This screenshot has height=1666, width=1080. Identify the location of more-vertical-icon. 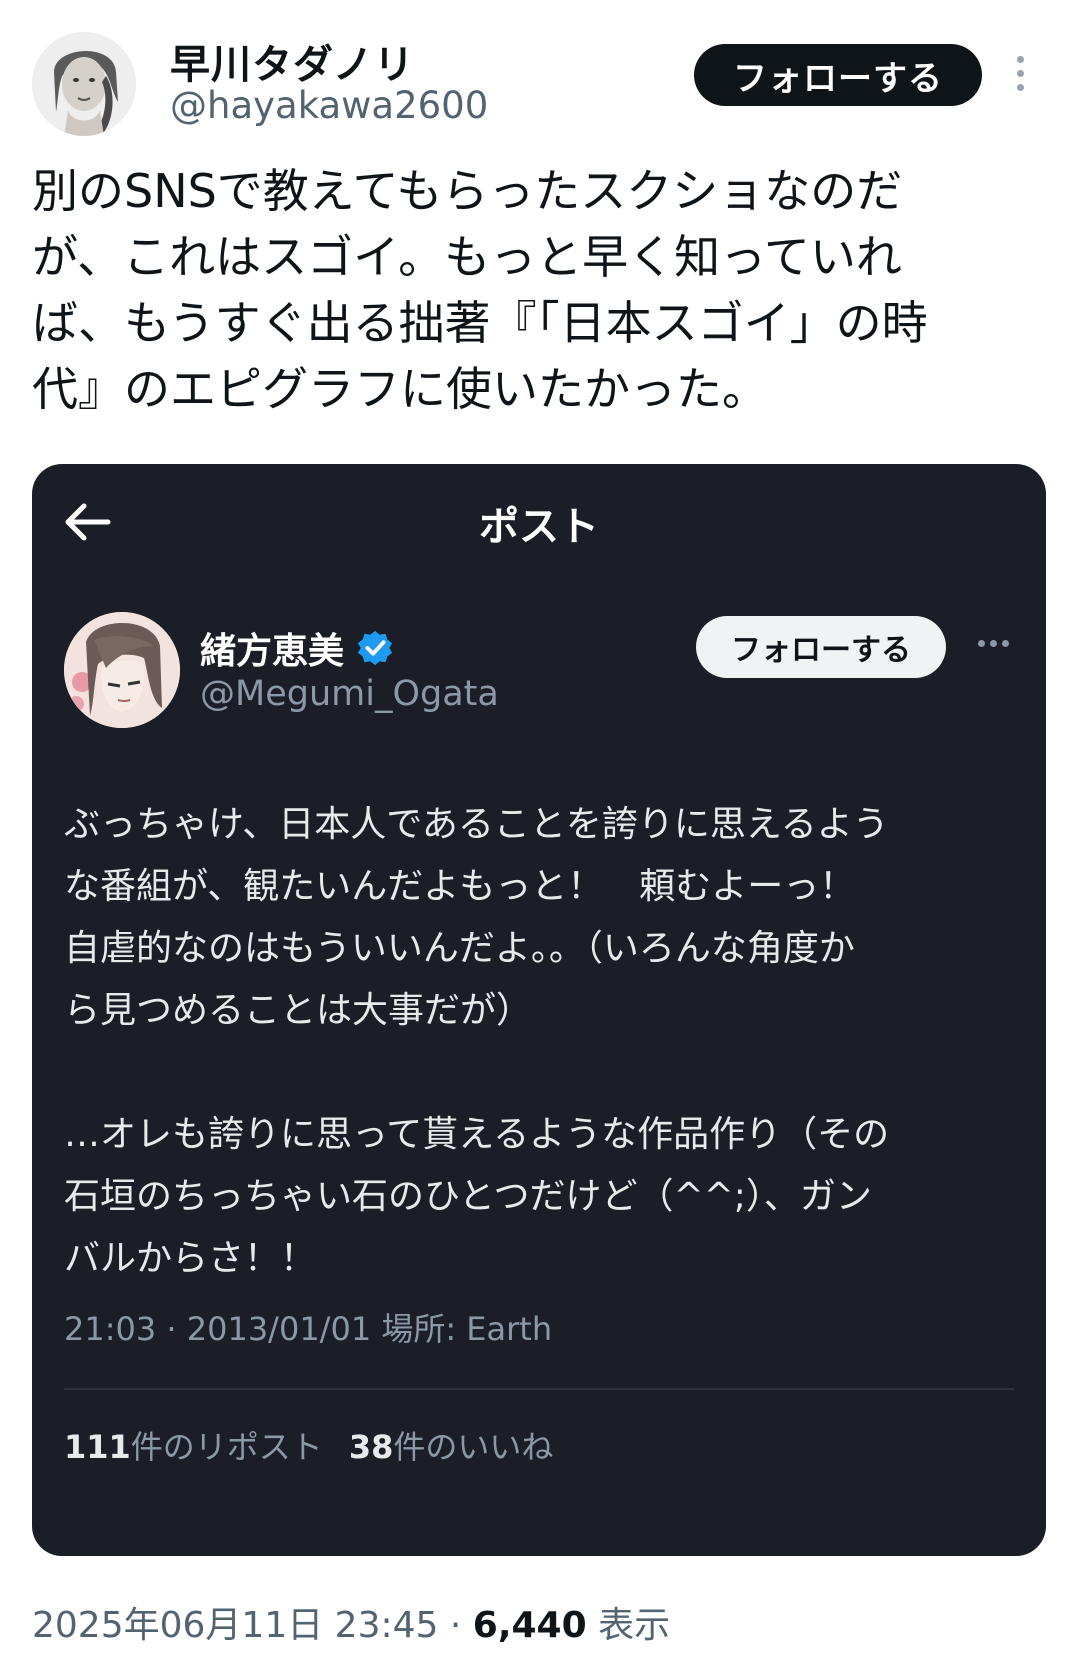
(1020, 76).